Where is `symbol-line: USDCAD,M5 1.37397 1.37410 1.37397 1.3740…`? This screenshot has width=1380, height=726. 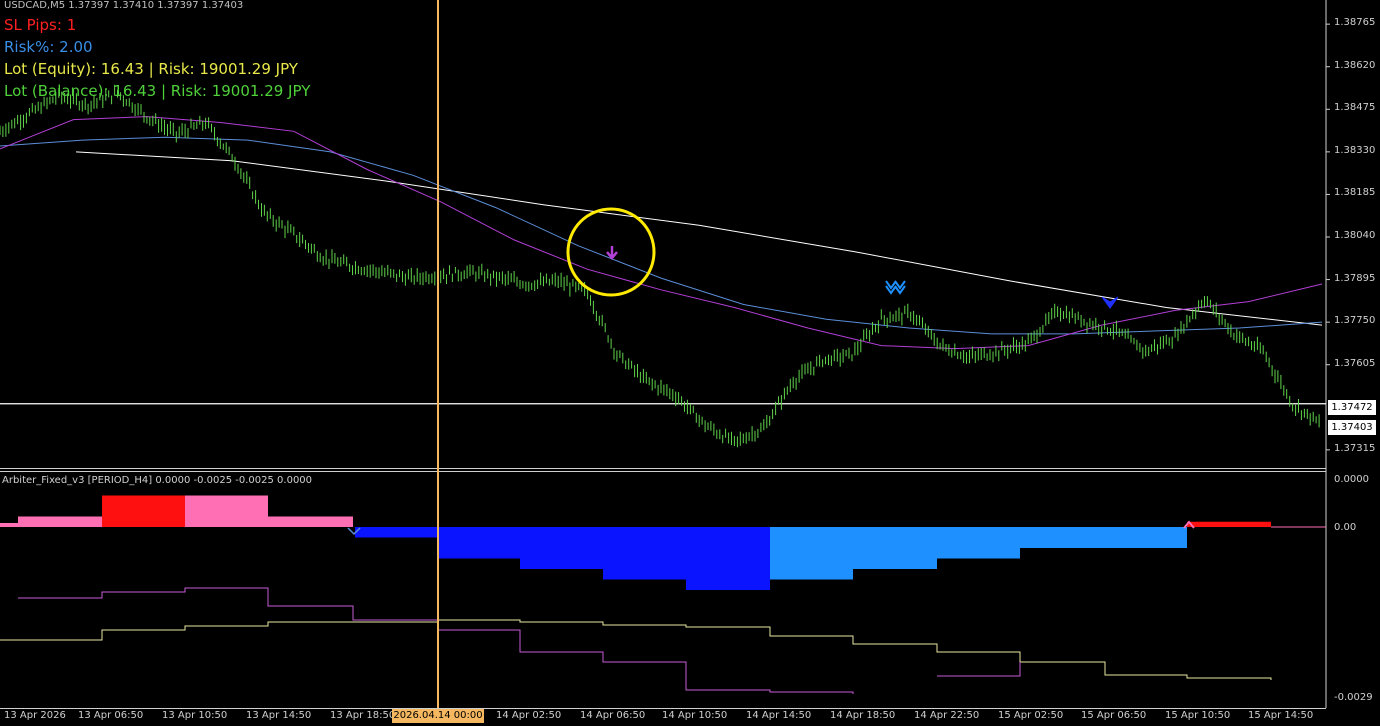 symbol-line: USDCAD,M5 1.37397 1.37410 1.37397 1.3740… is located at coordinates (124, 5).